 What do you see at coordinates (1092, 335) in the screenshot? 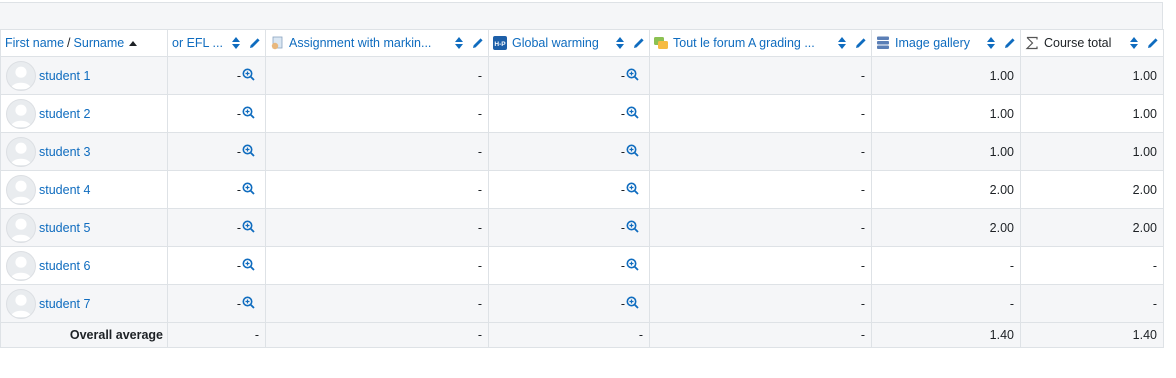
I see `average-cell: 1.40` at bounding box center [1092, 335].